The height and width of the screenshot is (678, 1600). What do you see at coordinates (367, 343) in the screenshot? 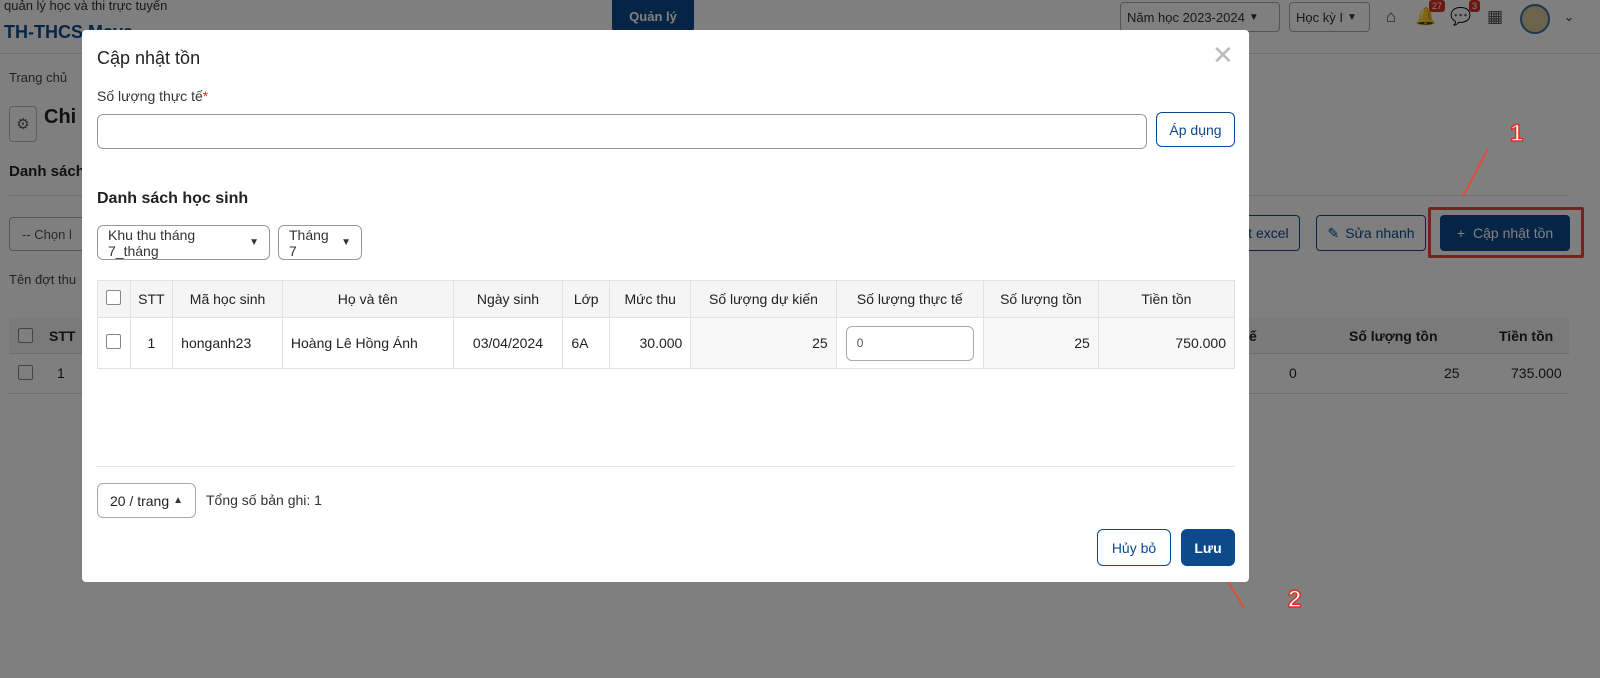
I see `cell-full-name: Hoàng Lê Hồng Ánh` at bounding box center [367, 343].